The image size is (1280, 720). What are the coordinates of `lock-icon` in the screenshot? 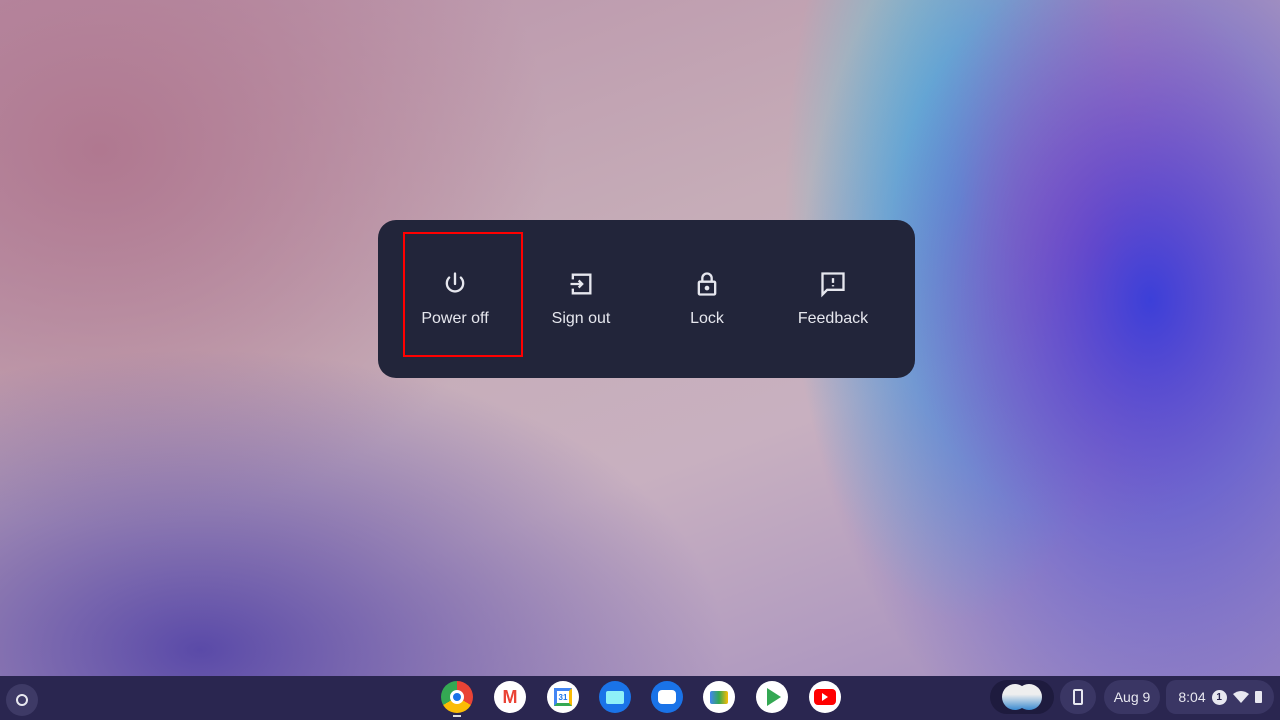 It's located at (707, 284).